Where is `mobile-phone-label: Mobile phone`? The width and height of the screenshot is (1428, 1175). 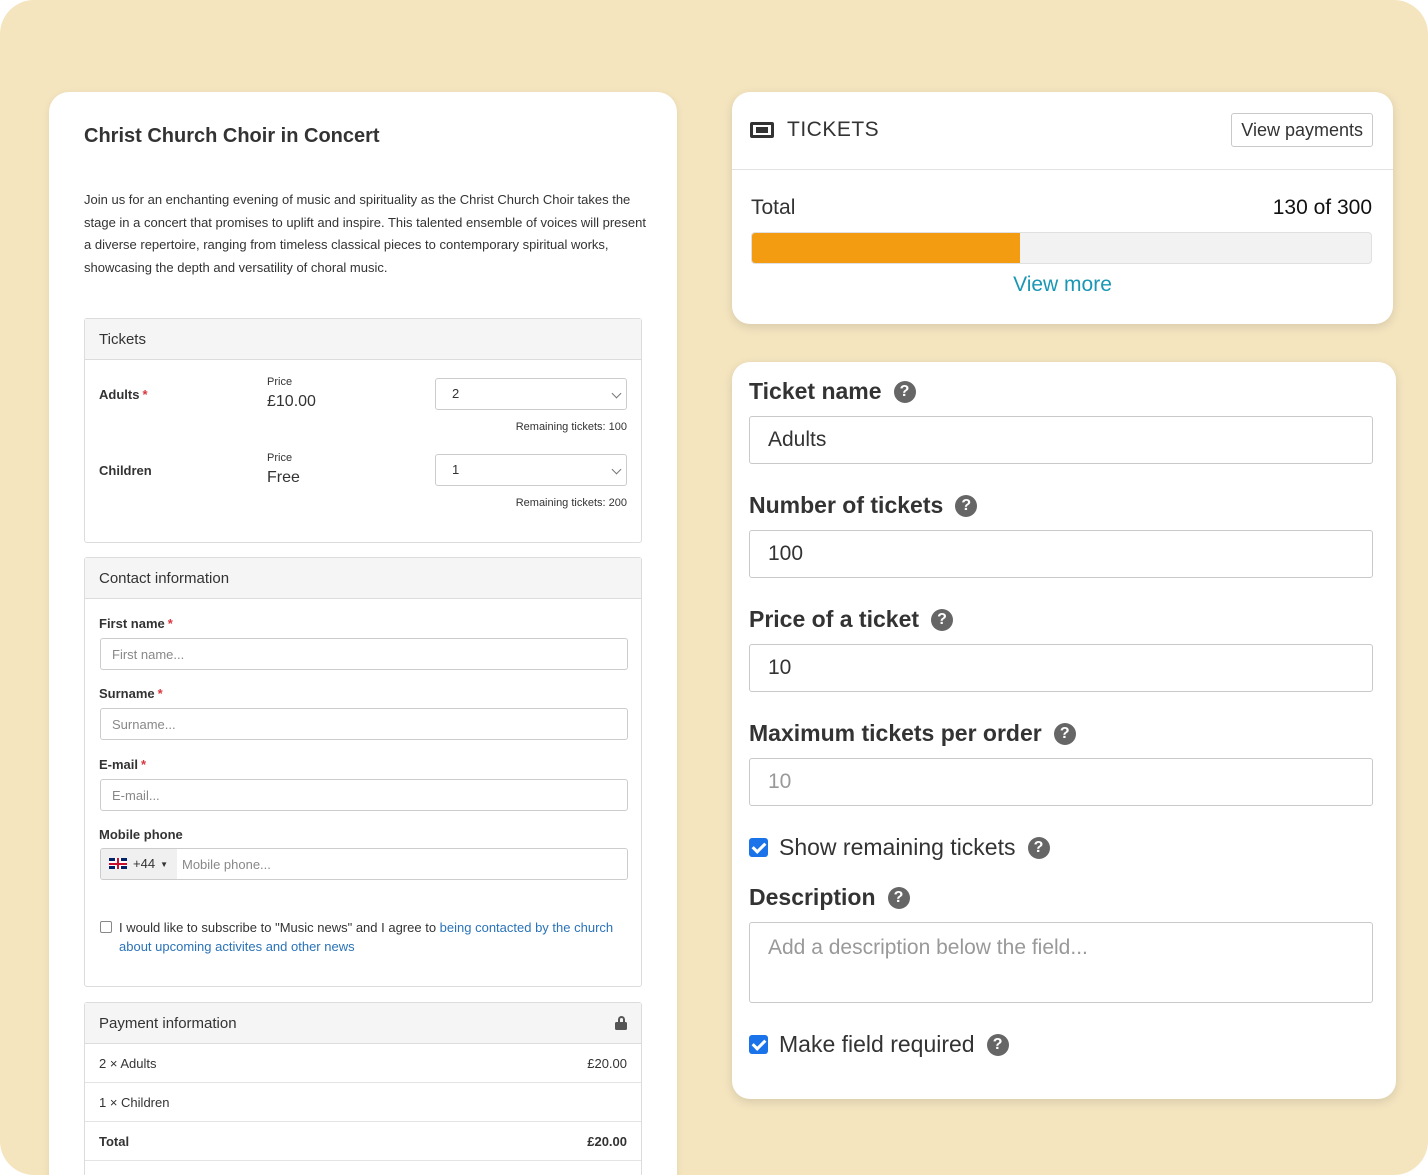
mobile-phone-label: Mobile phone is located at coordinates (141, 834).